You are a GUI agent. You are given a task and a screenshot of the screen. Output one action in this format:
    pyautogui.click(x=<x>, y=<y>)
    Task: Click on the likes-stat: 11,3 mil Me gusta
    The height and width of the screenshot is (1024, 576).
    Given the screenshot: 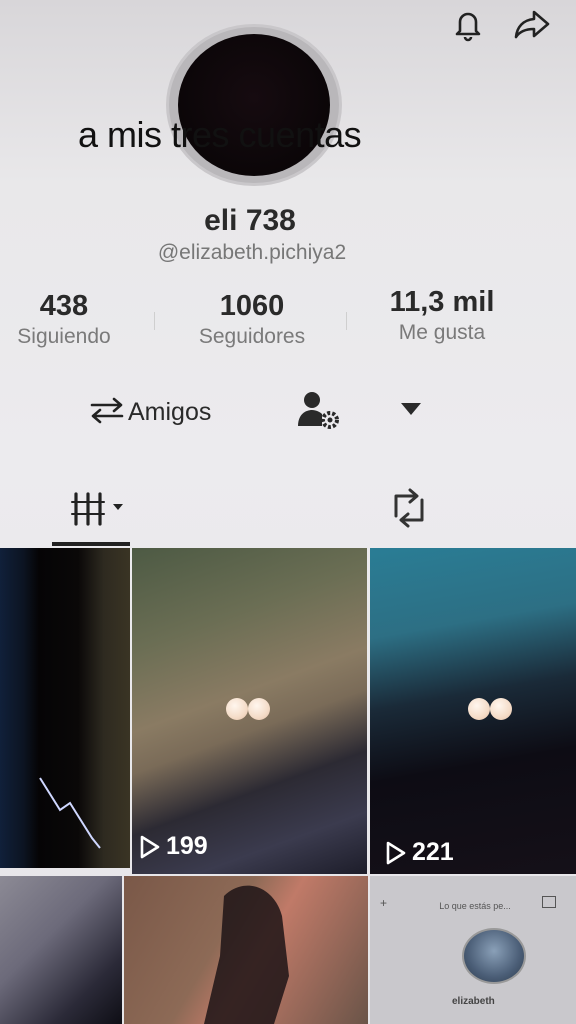 What is the action you would take?
    pyautogui.click(x=442, y=315)
    